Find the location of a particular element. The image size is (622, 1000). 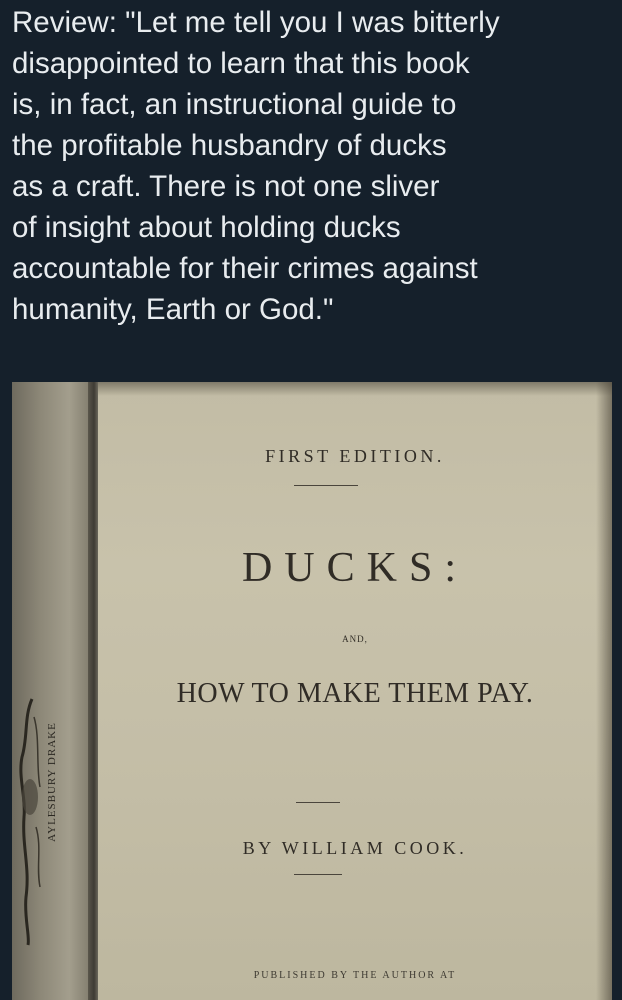

book-subtitle: HOW TO MAKE THEM PAY. is located at coordinates (355, 693).